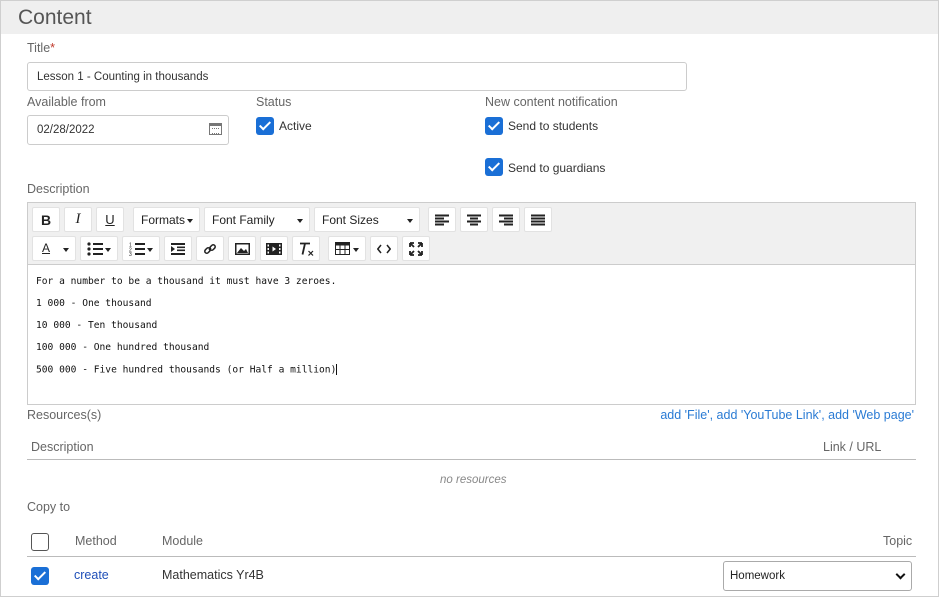 The image size is (939, 597). I want to click on title-value: Lesson 1 - Counting in thousands, so click(123, 76).